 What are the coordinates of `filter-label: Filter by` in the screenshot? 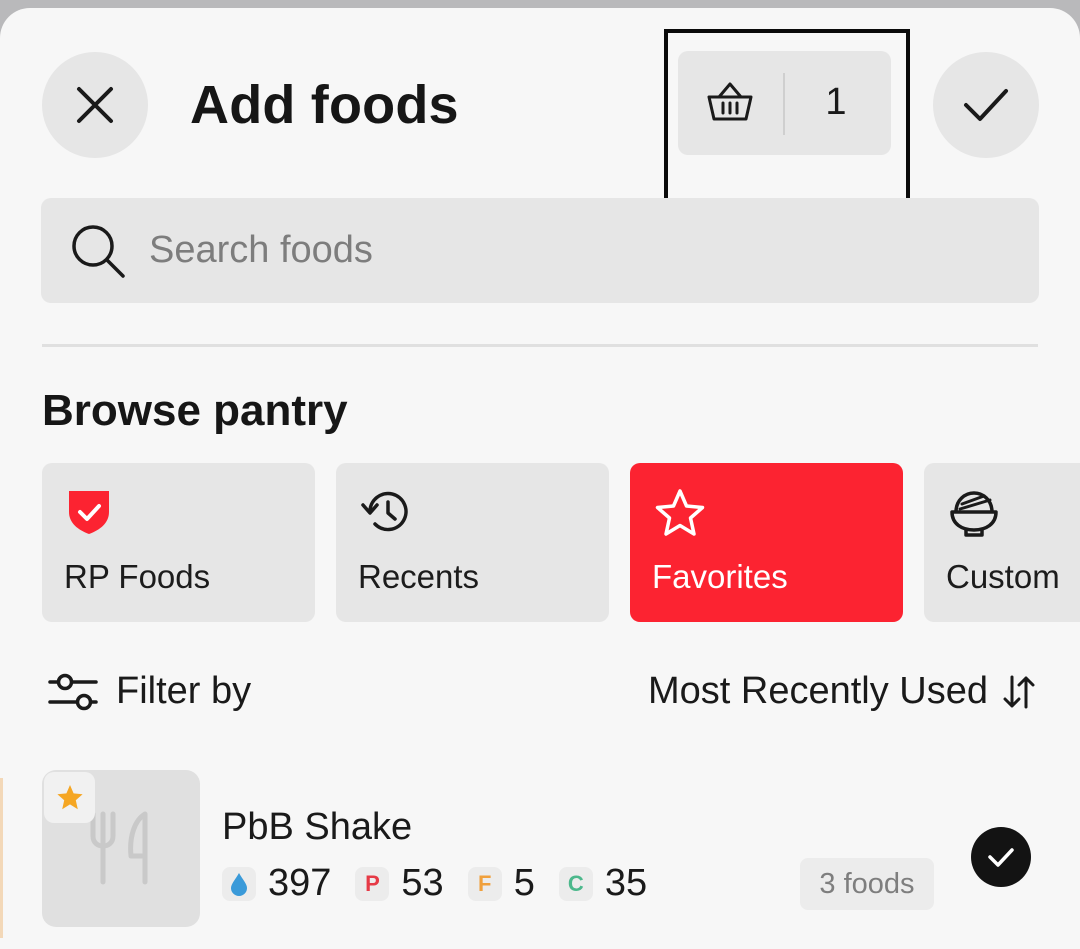 It's located at (184, 691).